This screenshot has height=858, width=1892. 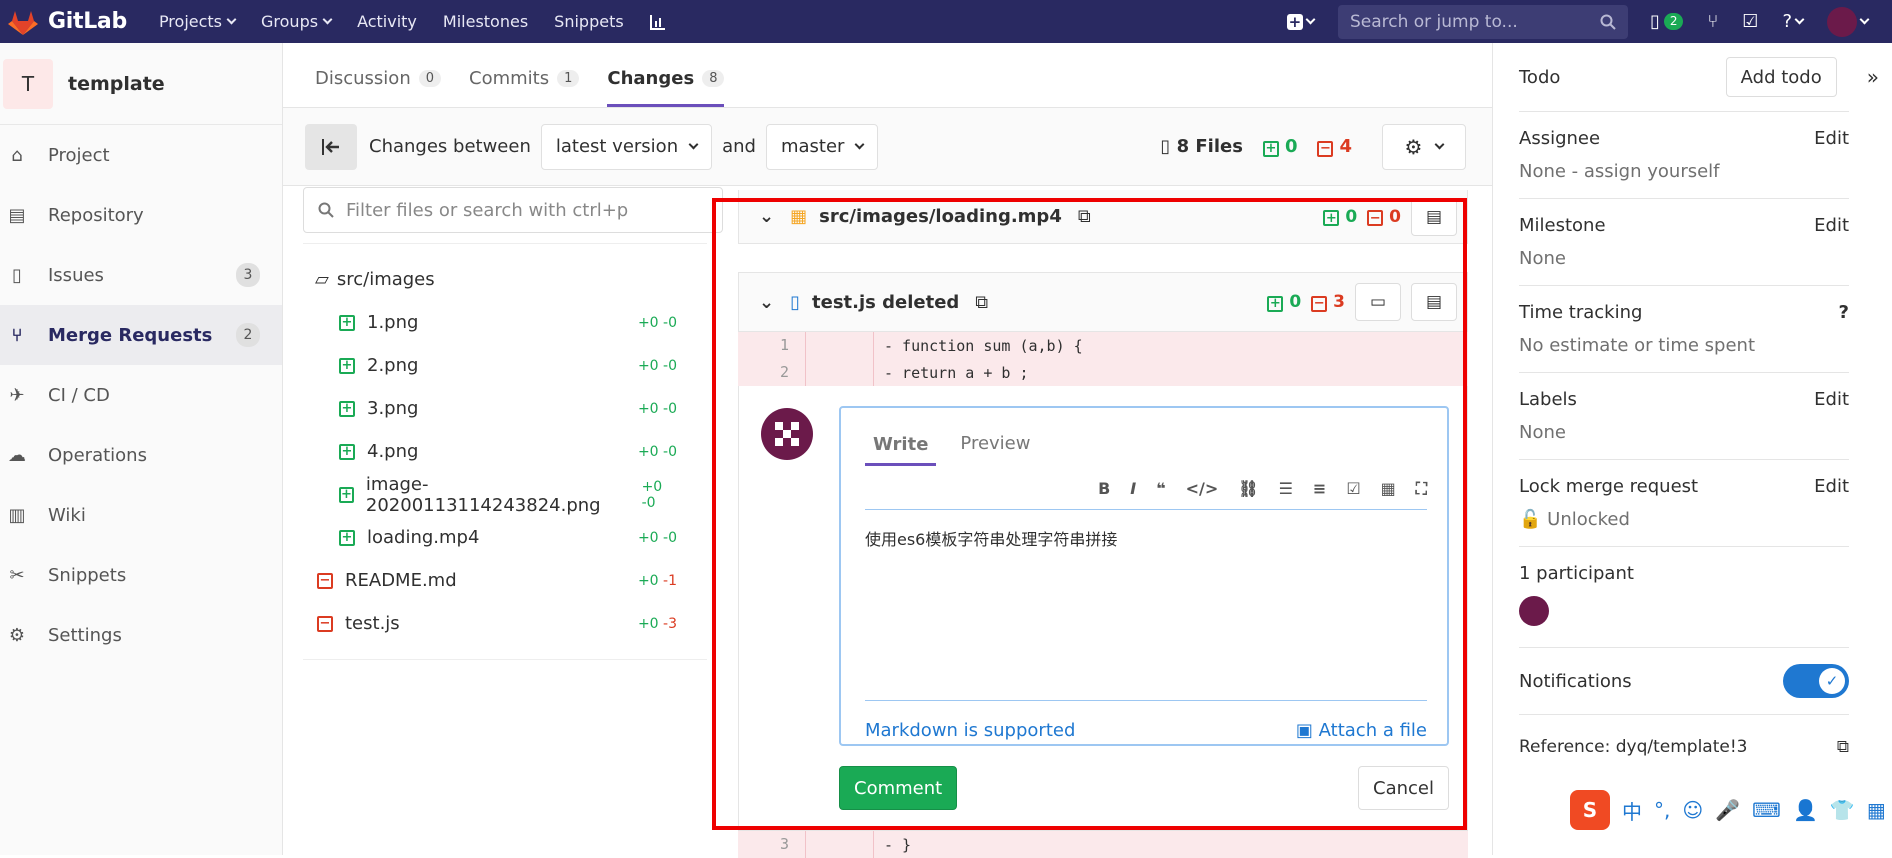 What do you see at coordinates (141, 155) in the screenshot?
I see `sidebar-item-project: ⌂ Project` at bounding box center [141, 155].